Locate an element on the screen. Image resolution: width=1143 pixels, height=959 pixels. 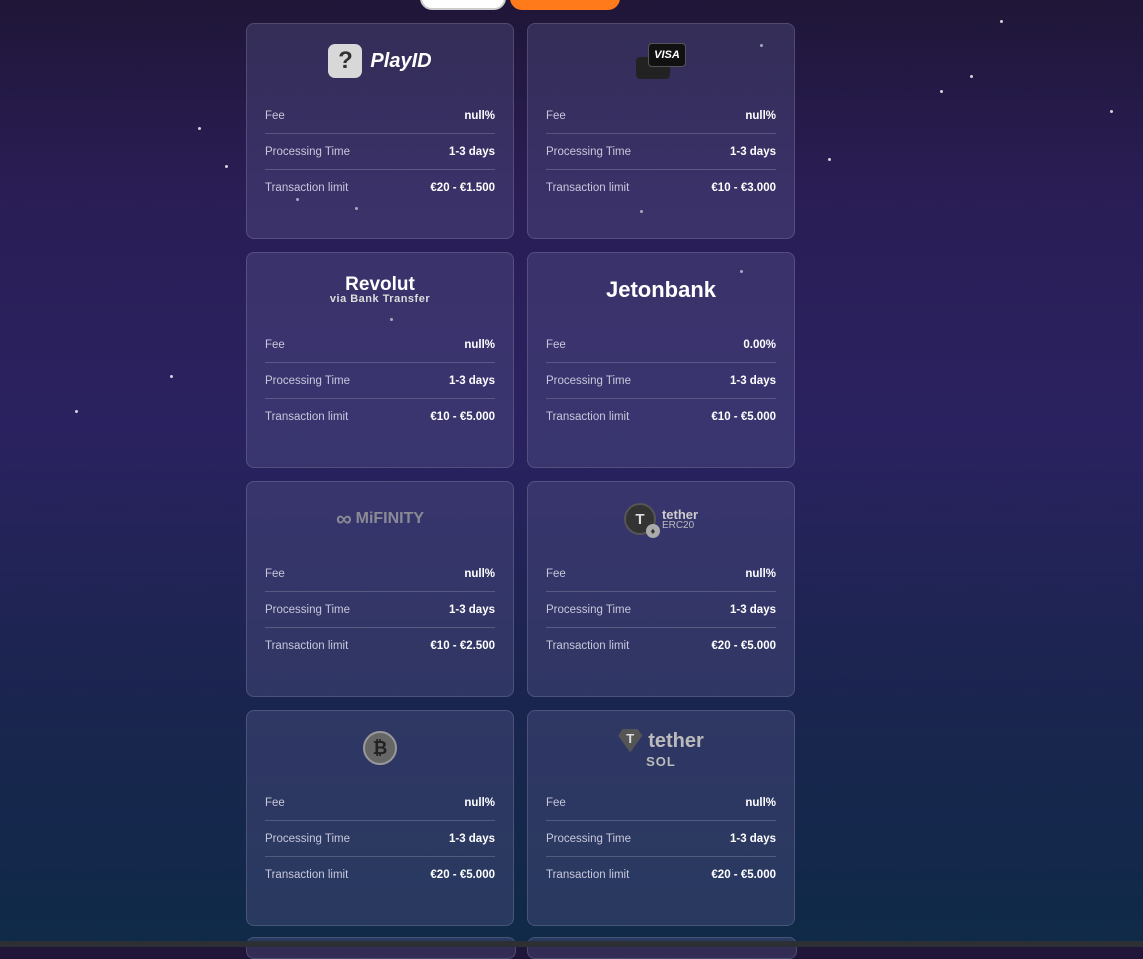
card-logo: VISA is located at coordinates (661, 61).